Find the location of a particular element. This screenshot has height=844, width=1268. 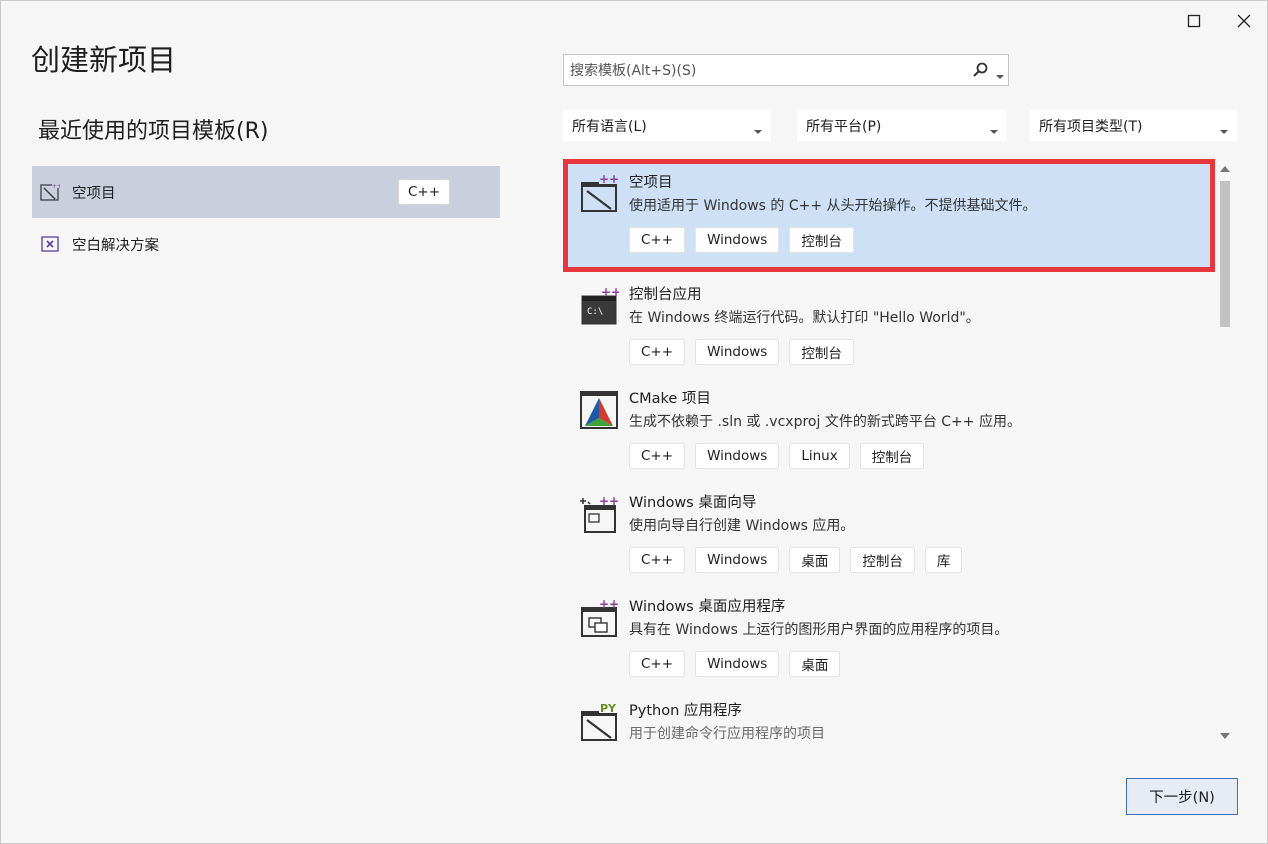

recent-templates-list: ++ 空项目 C++ 空白解决方案 is located at coordinates (266, 218).